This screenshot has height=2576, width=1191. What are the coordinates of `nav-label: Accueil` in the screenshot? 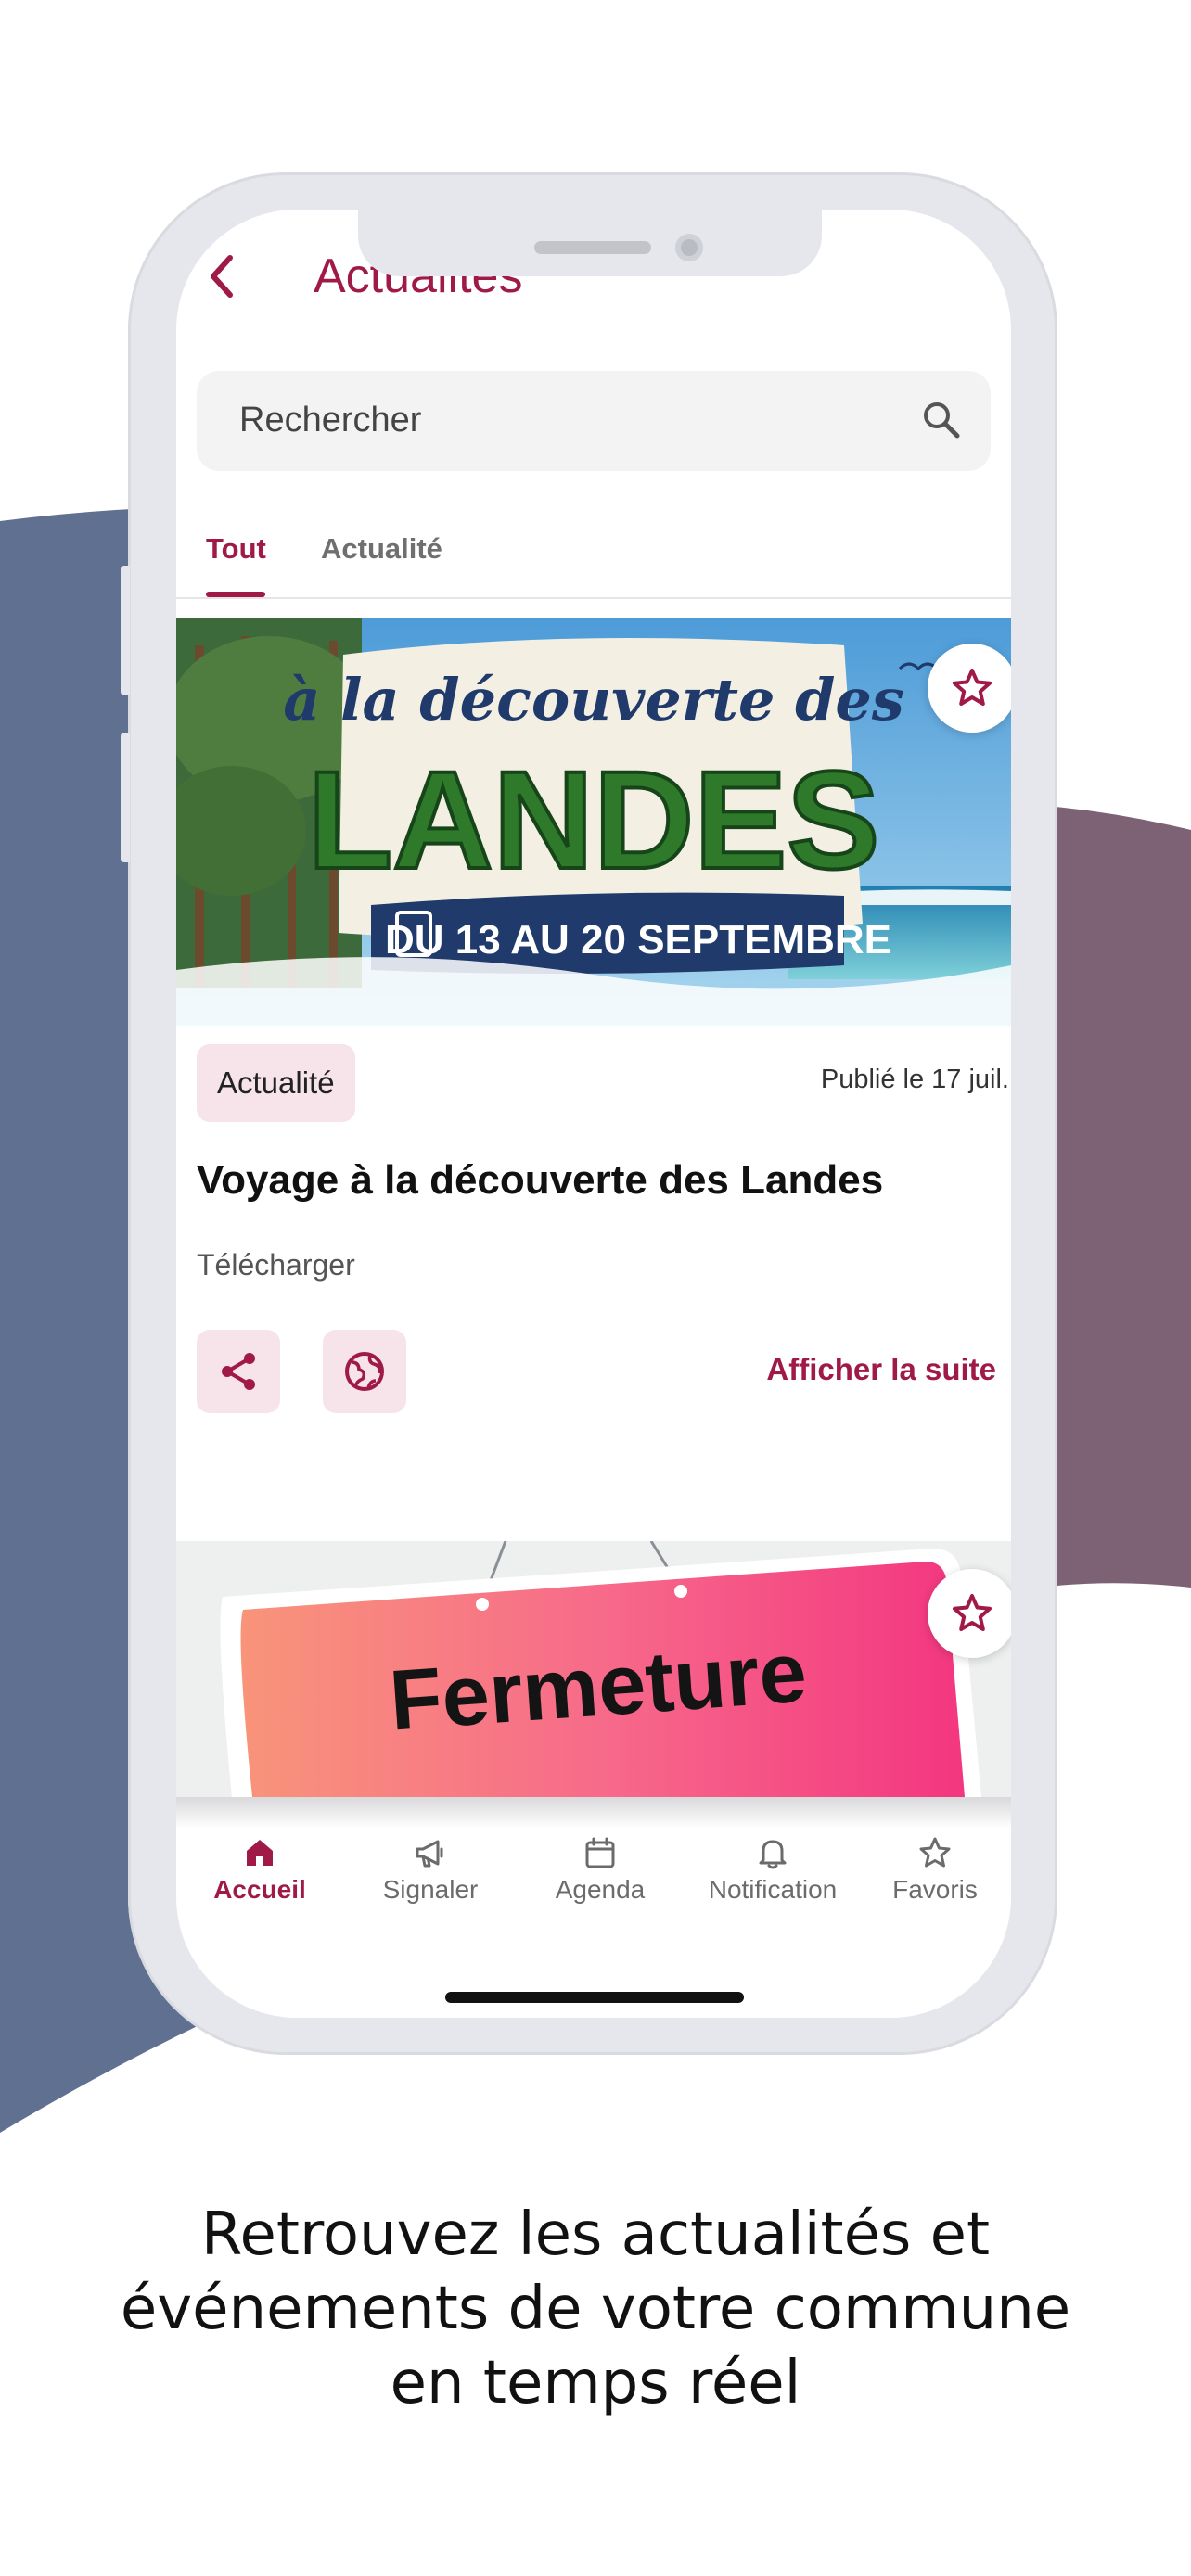 It's located at (259, 1889).